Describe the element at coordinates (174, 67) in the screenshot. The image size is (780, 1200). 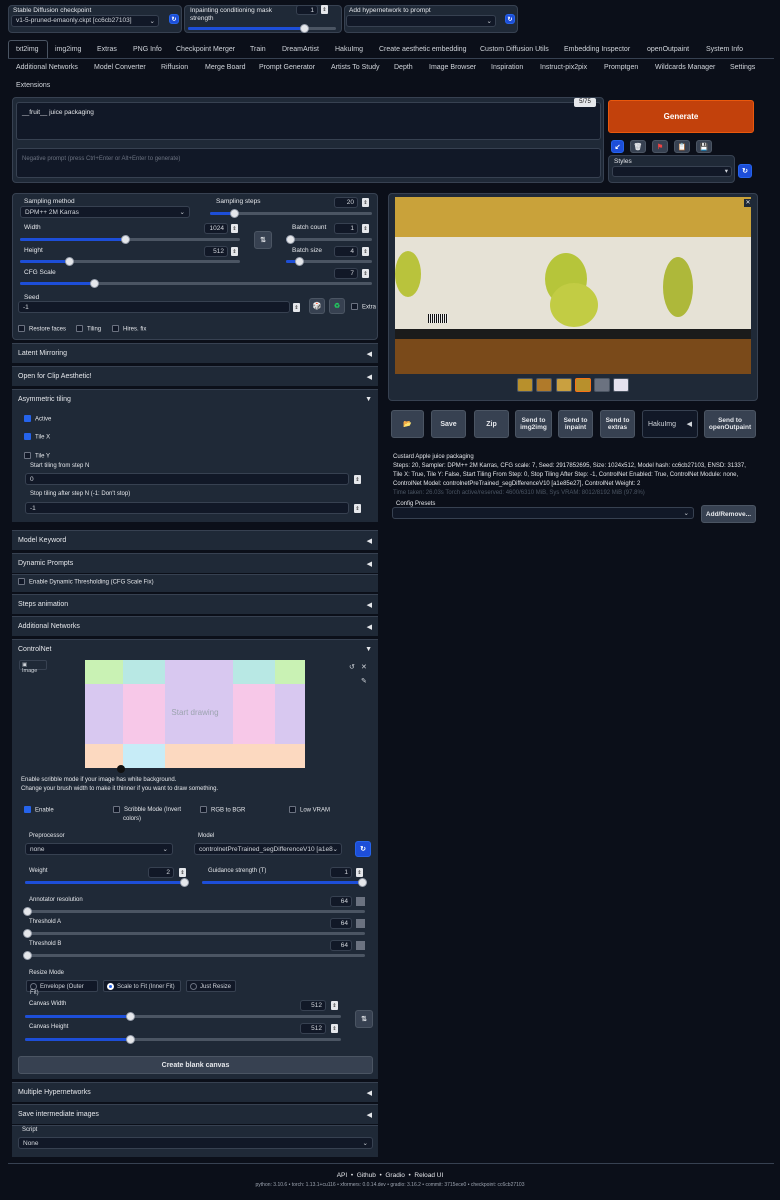
I see `tab-riffusion: Riffusion` at that location.